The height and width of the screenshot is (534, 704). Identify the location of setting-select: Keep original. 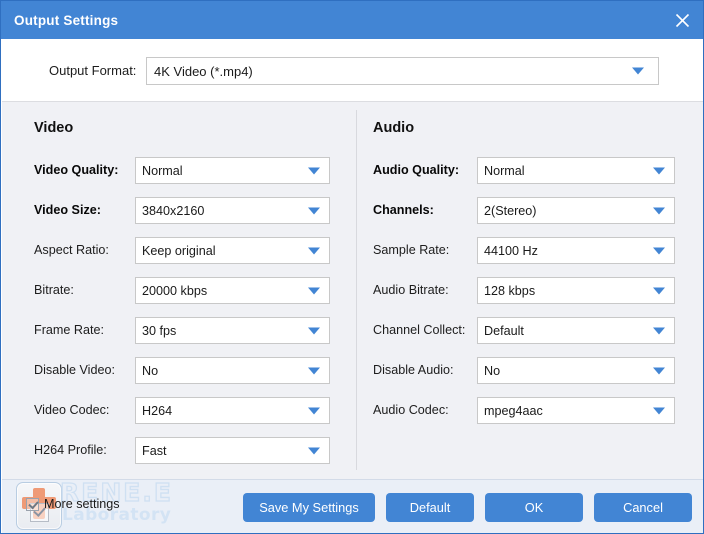
(232, 250).